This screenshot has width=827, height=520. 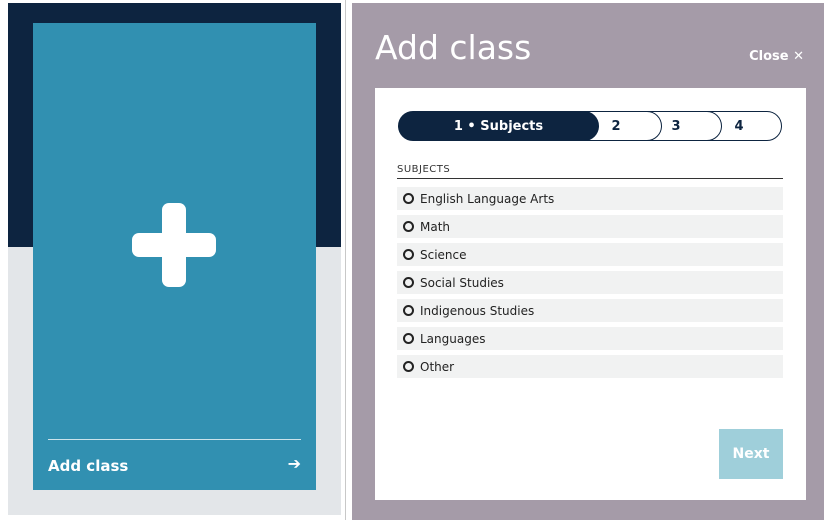 What do you see at coordinates (751, 454) in the screenshot?
I see `next-button: Next` at bounding box center [751, 454].